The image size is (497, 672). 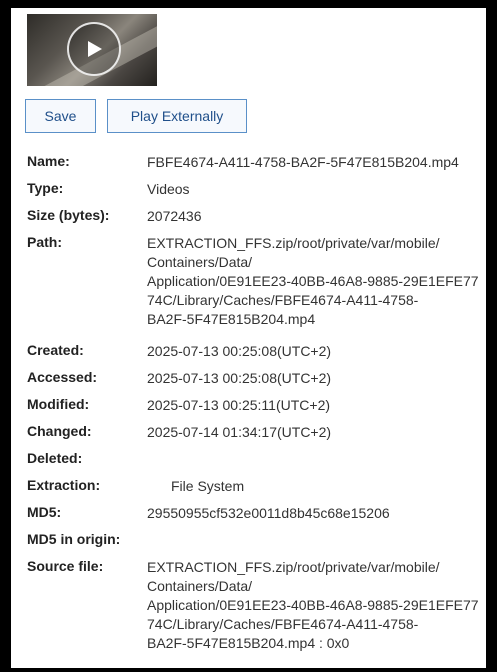 What do you see at coordinates (55, 350) in the screenshot?
I see `created-label: Created:` at bounding box center [55, 350].